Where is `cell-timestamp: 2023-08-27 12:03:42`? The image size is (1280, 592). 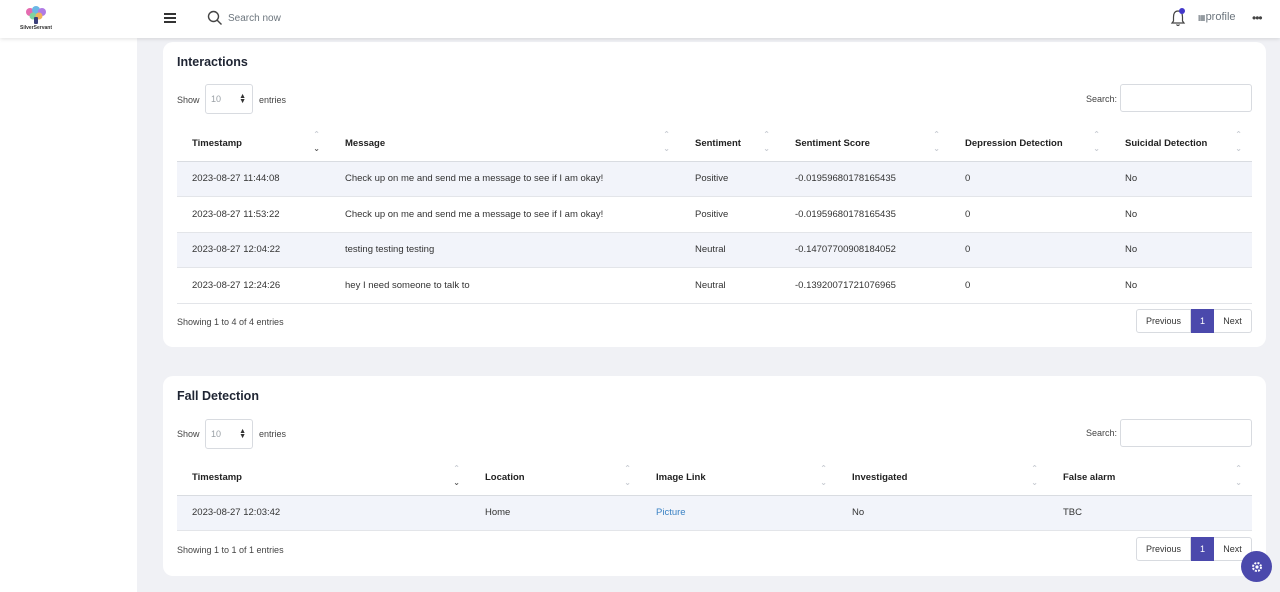 cell-timestamp: 2023-08-27 12:03:42 is located at coordinates (323, 513).